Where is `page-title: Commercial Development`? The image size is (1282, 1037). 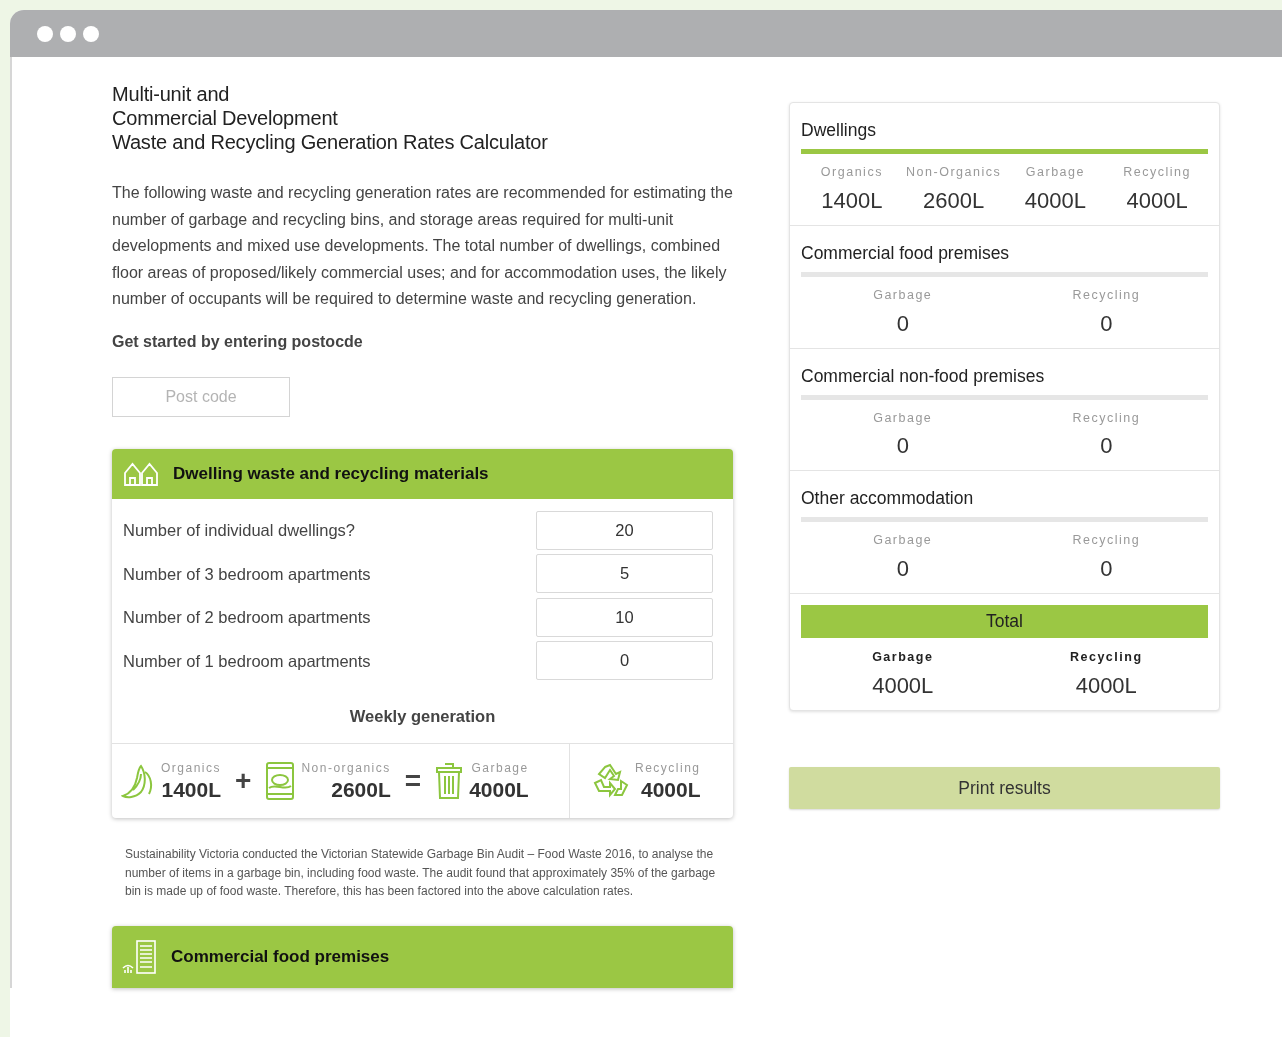
page-title: Commercial Development is located at coordinates (225, 118).